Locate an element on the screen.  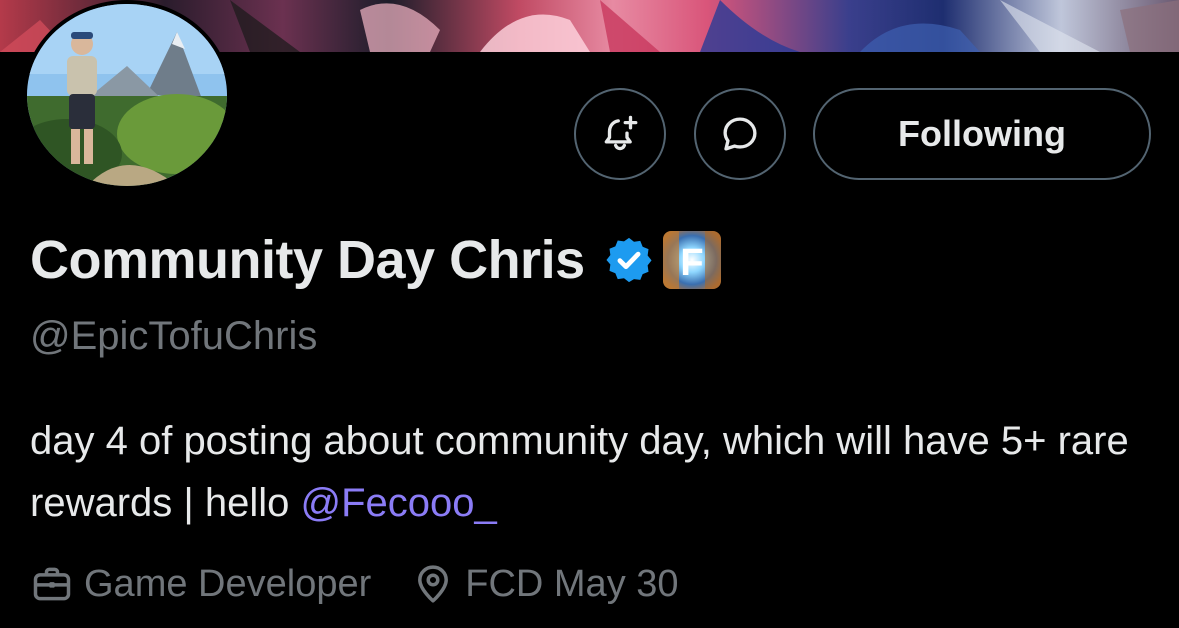
profile-meta: Game Developer FCD May 30 is located at coordinates (354, 584).